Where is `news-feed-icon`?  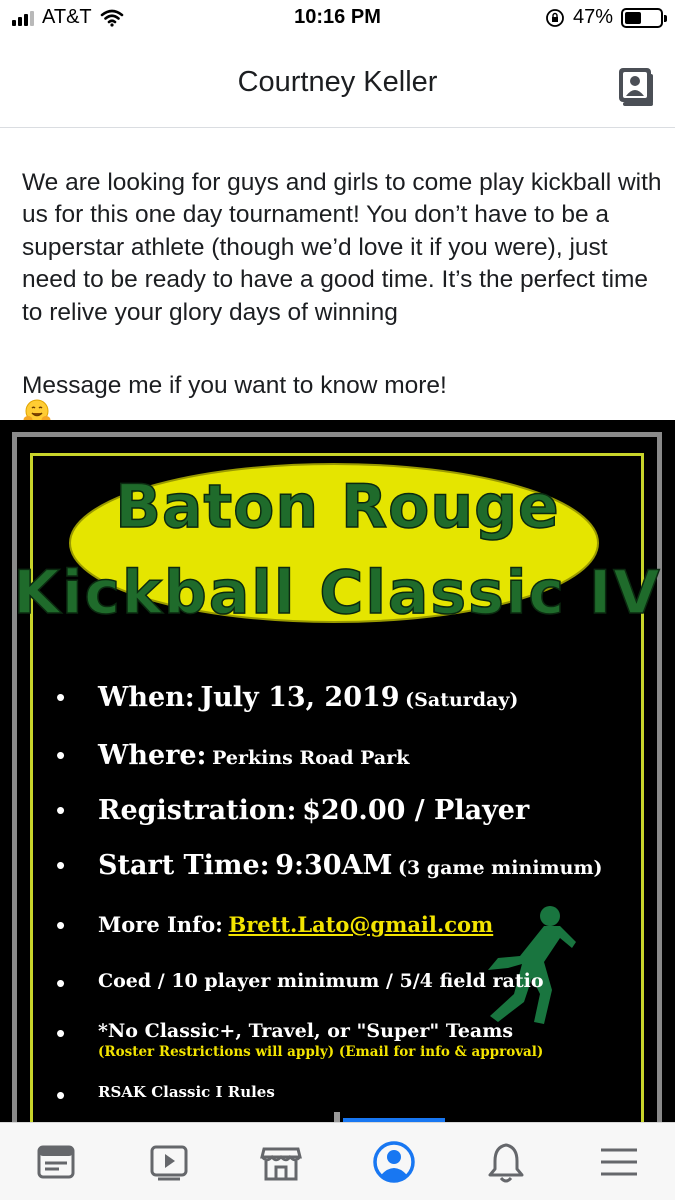 news-feed-icon is located at coordinates (56, 1161).